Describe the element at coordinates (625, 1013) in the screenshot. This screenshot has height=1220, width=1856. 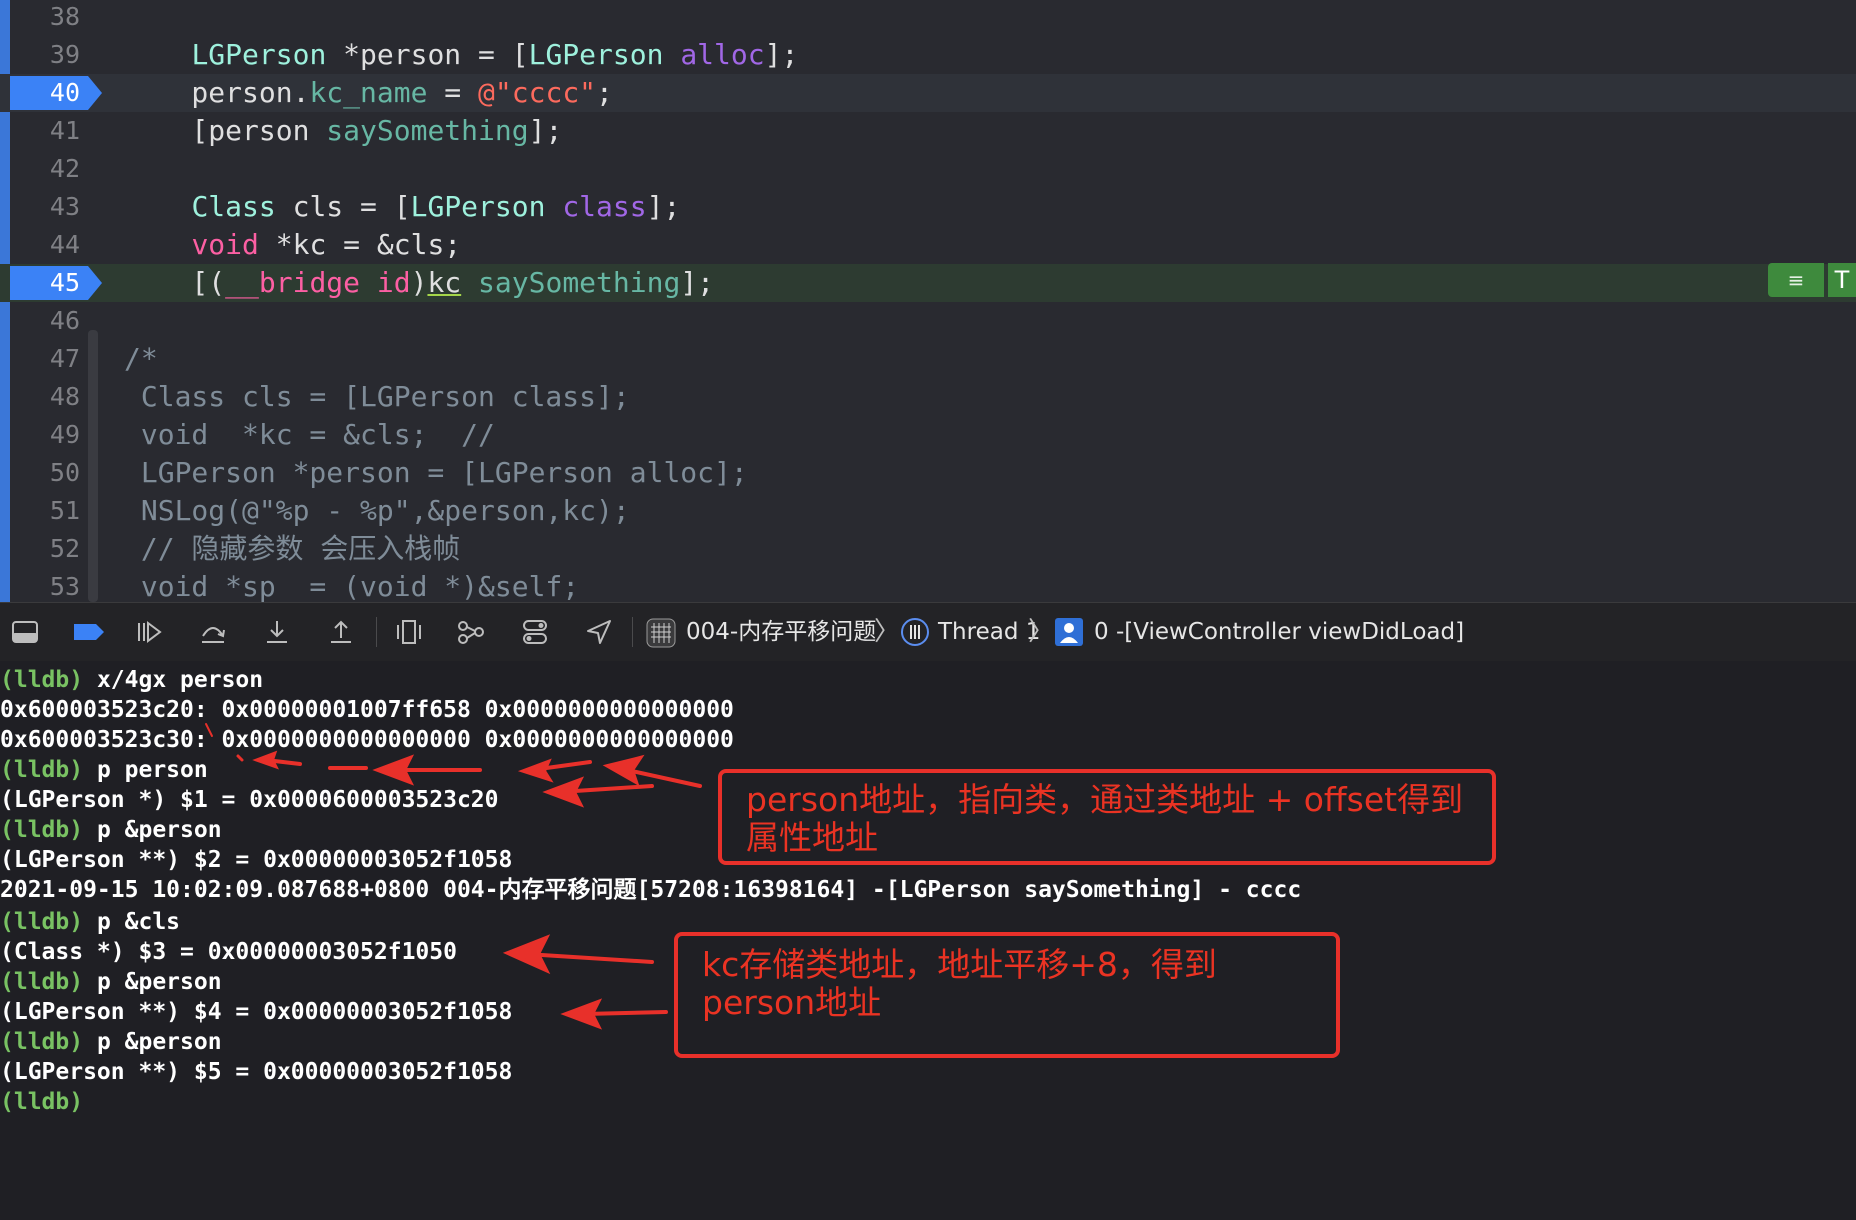
I see `arrow-to-person-pointer` at that location.